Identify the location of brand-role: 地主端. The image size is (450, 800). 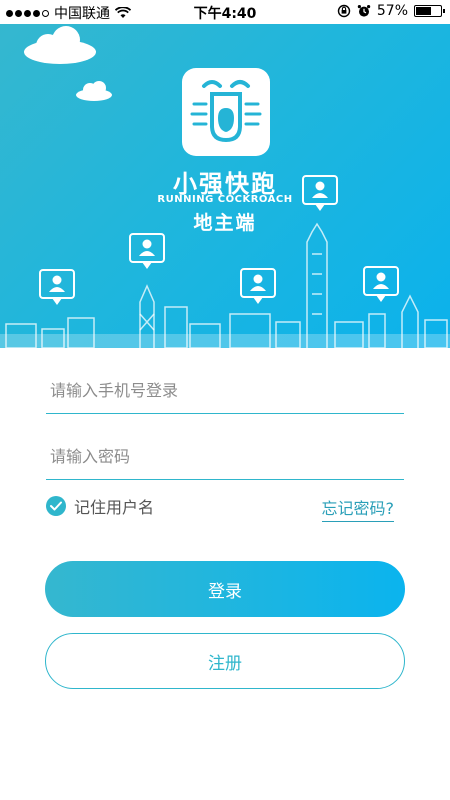
(225, 223).